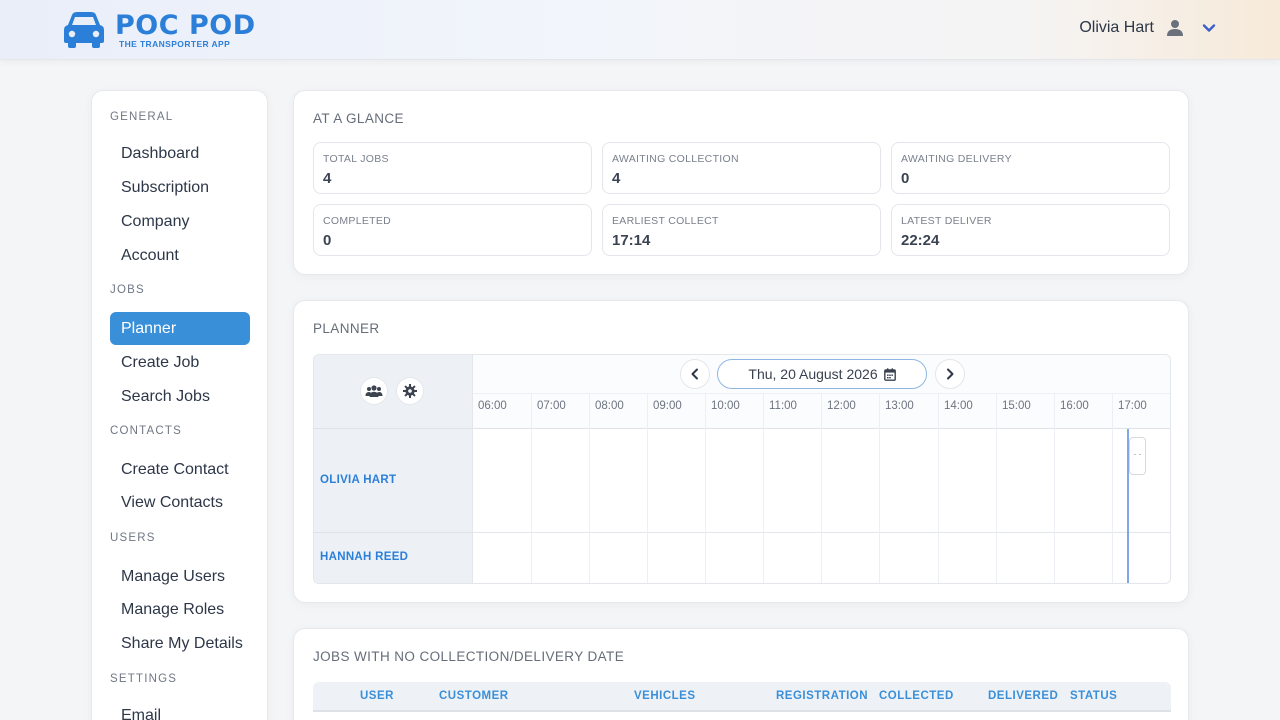 The height and width of the screenshot is (720, 1280). Describe the element at coordinates (180, 221) in the screenshot. I see `sidebar-item-company: Company` at that location.